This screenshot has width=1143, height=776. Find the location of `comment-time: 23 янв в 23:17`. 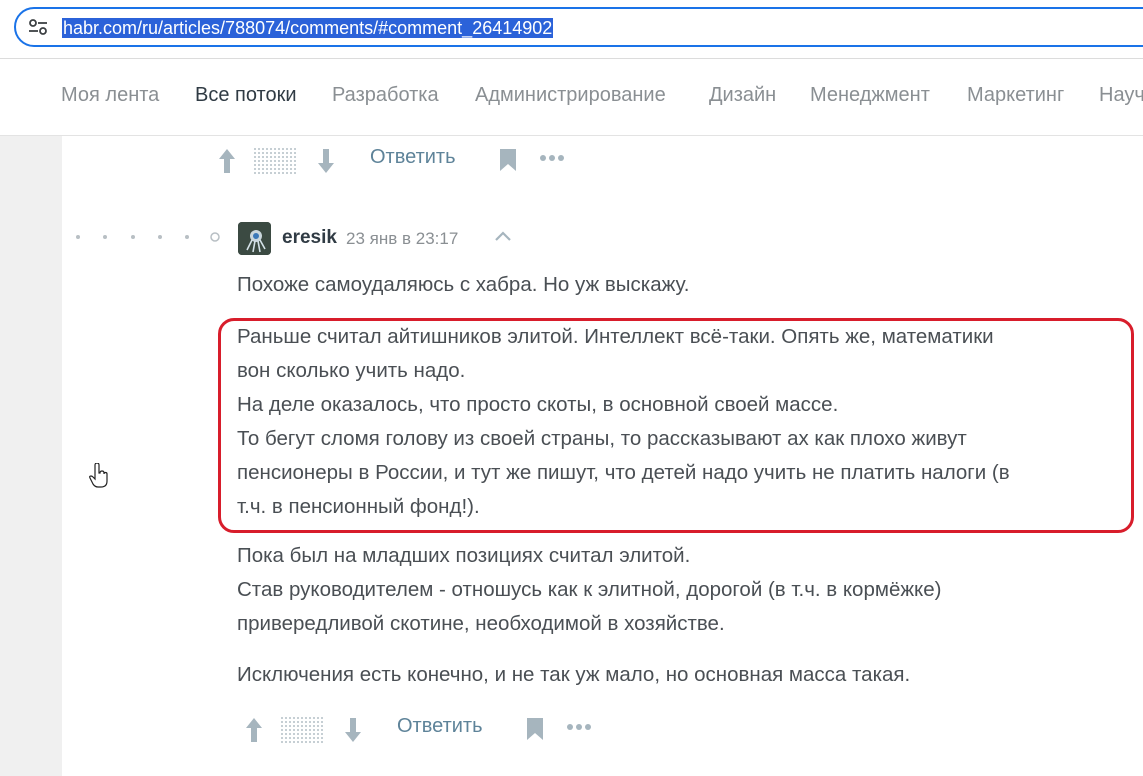

comment-time: 23 янв в 23:17 is located at coordinates (402, 239).